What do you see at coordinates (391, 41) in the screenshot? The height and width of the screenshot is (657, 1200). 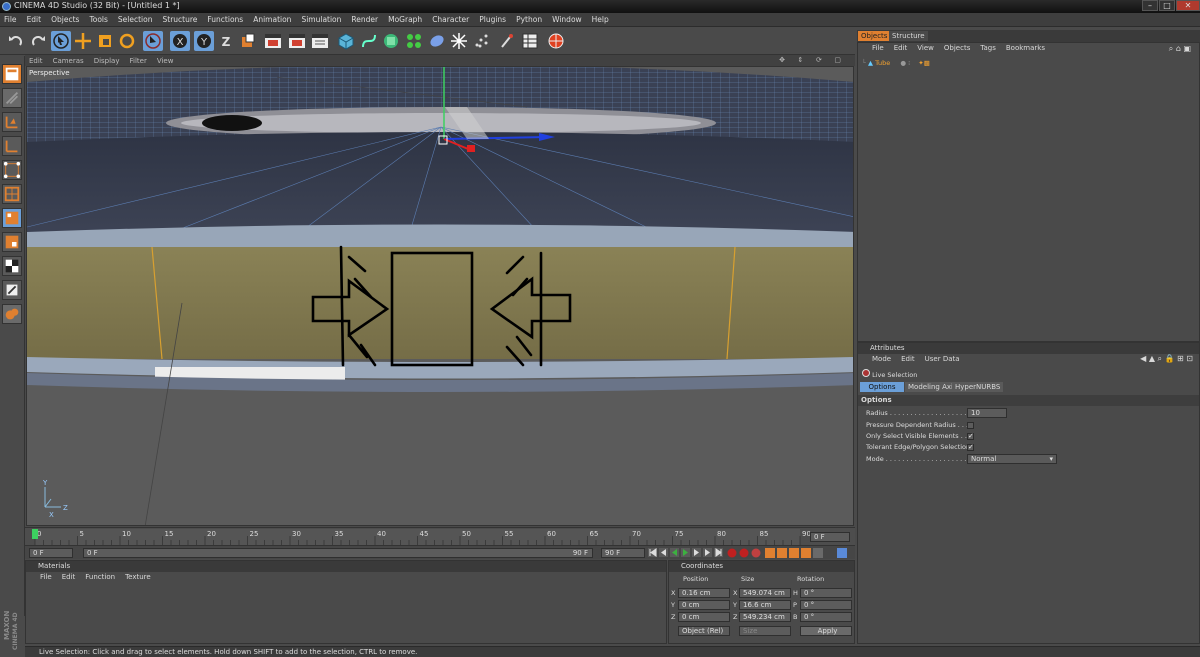 I see `nurbs-button` at bounding box center [391, 41].